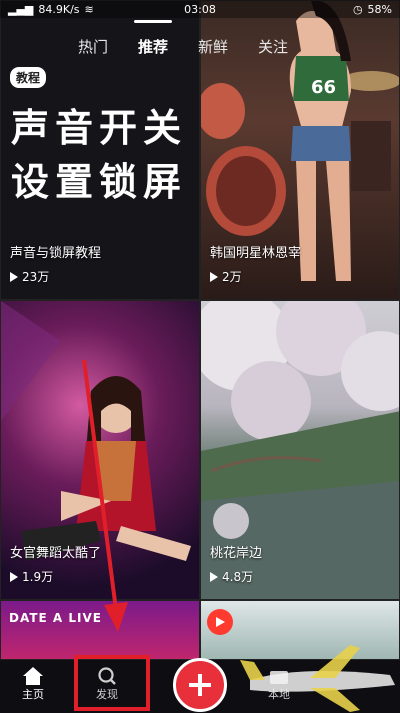 The height and width of the screenshot is (713, 400). I want to click on svg-text: 66, so click(323, 87).